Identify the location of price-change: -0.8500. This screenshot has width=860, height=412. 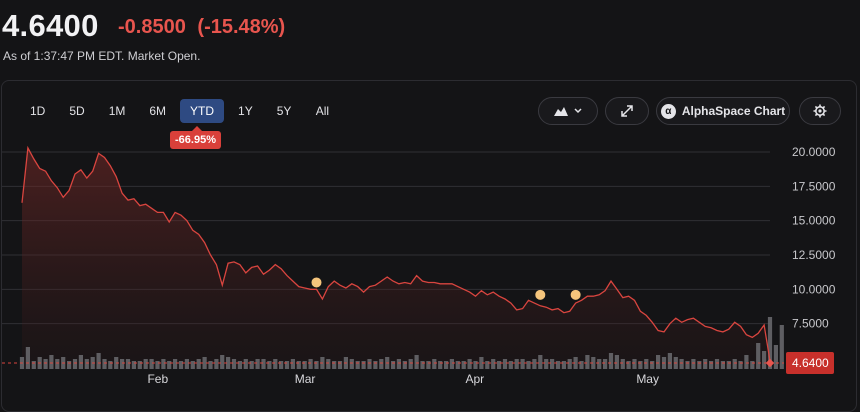
(152, 27).